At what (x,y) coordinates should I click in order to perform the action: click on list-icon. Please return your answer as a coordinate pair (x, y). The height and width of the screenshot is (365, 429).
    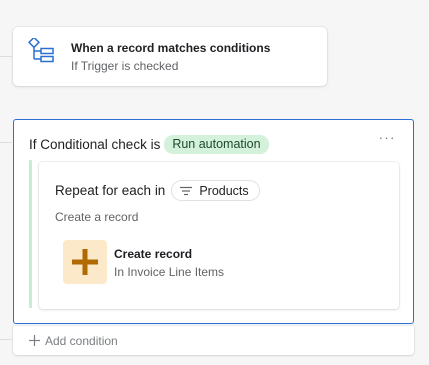
    Looking at the image, I should click on (186, 190).